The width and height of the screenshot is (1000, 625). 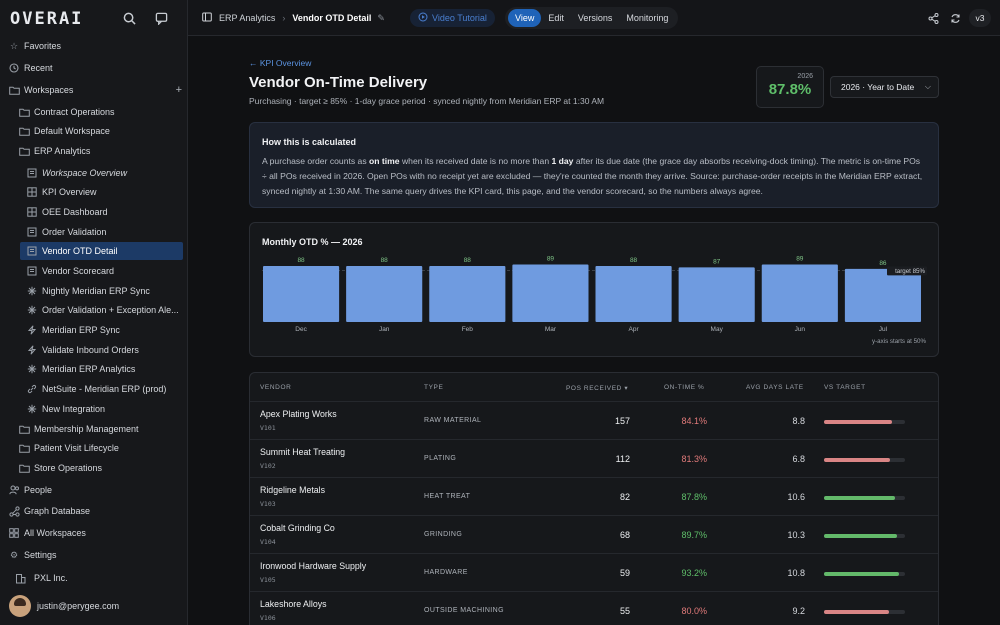 What do you see at coordinates (32, 389) in the screenshot?
I see `link-icon` at bounding box center [32, 389].